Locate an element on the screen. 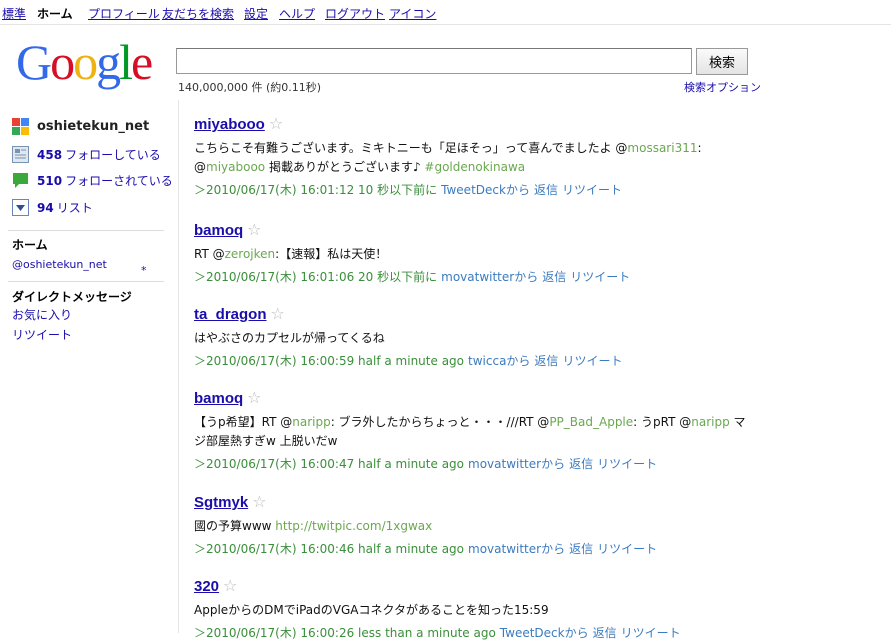 Image resolution: width=891 pixels, height=641 pixels. tweet-mention-link: mossari311 is located at coordinates (662, 148).